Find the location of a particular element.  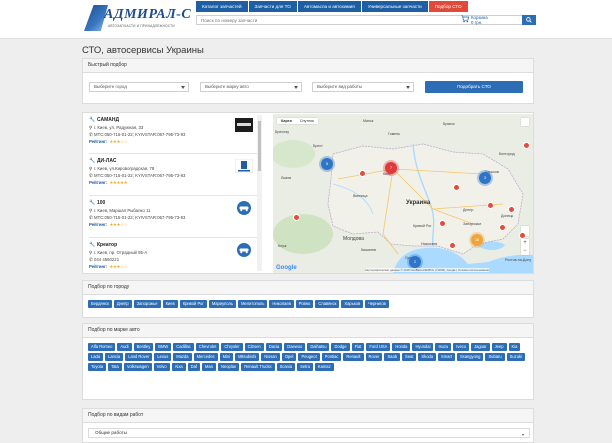

brand-tag-button: Lexus is located at coordinates (163, 357).